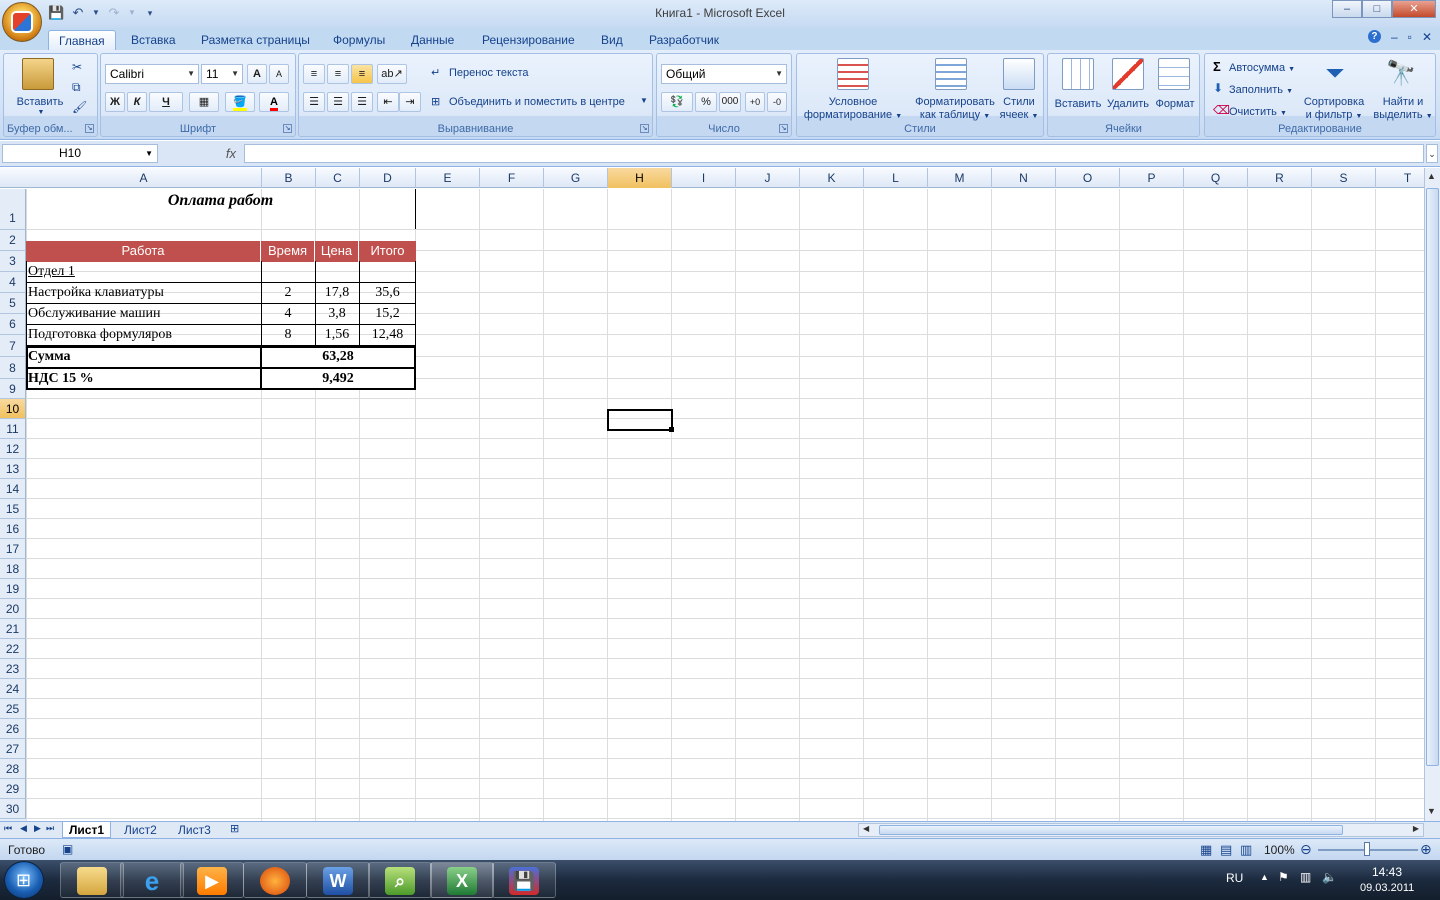 Image resolution: width=1440 pixels, height=900 pixels. What do you see at coordinates (1078, 104) in the screenshot?
I see `insert-cells-button: Вставить` at bounding box center [1078, 104].